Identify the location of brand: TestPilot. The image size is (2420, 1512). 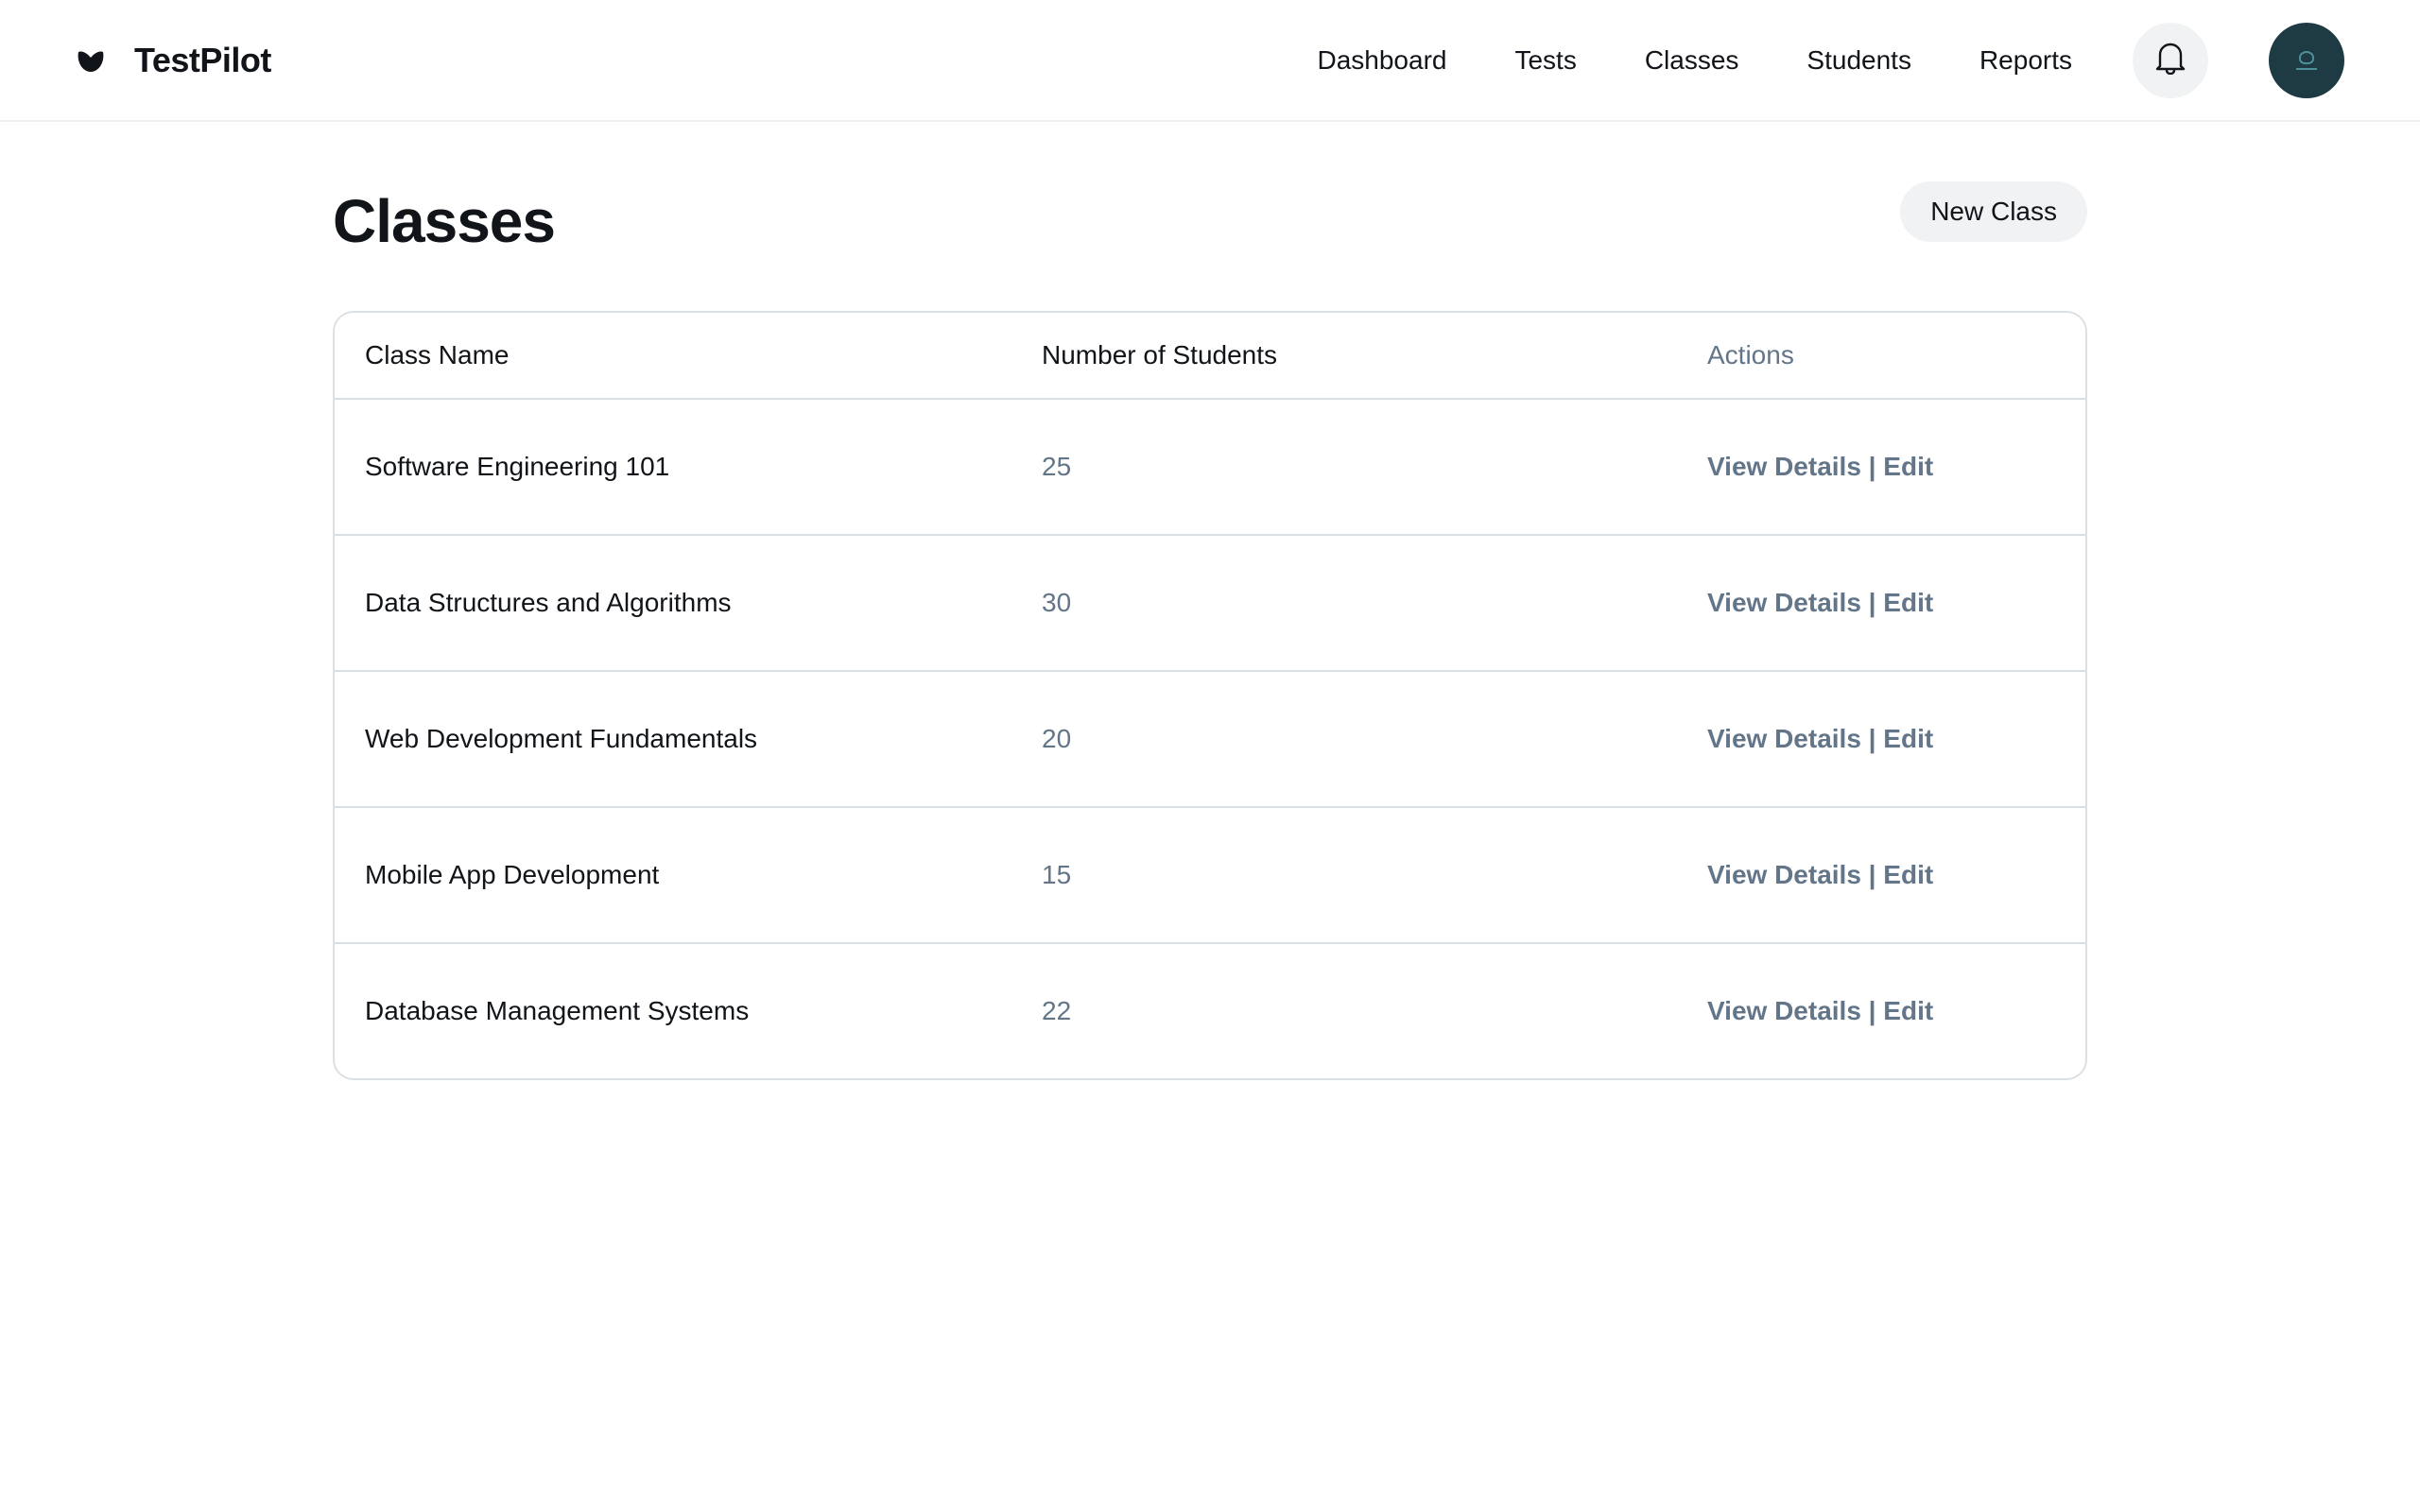
(173, 60).